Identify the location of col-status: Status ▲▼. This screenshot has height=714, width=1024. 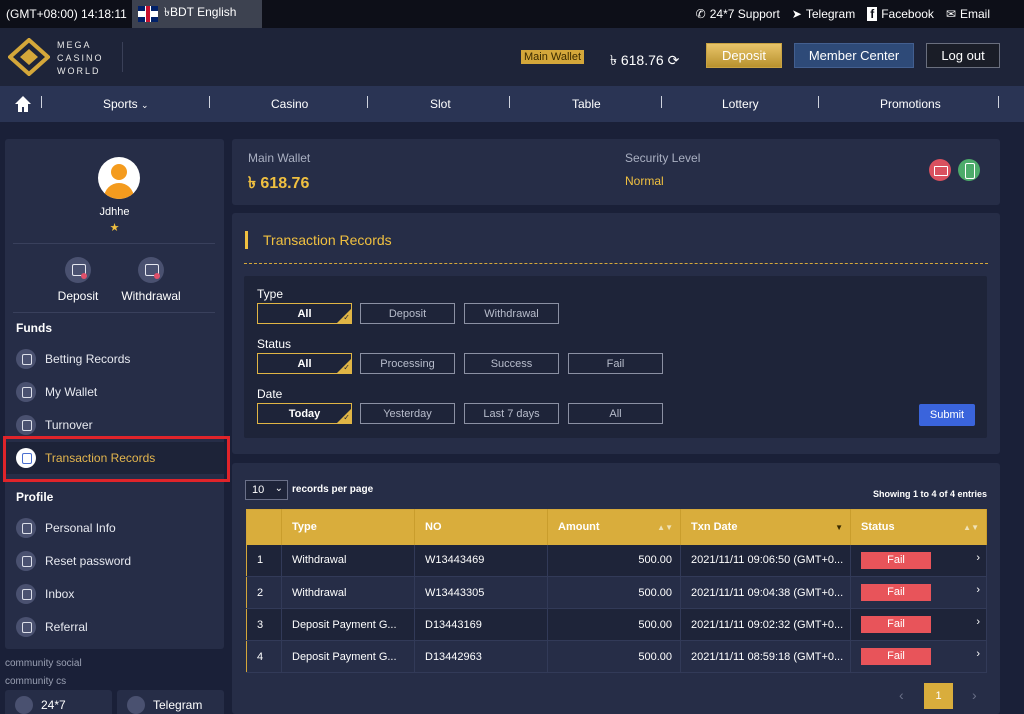
(918, 527).